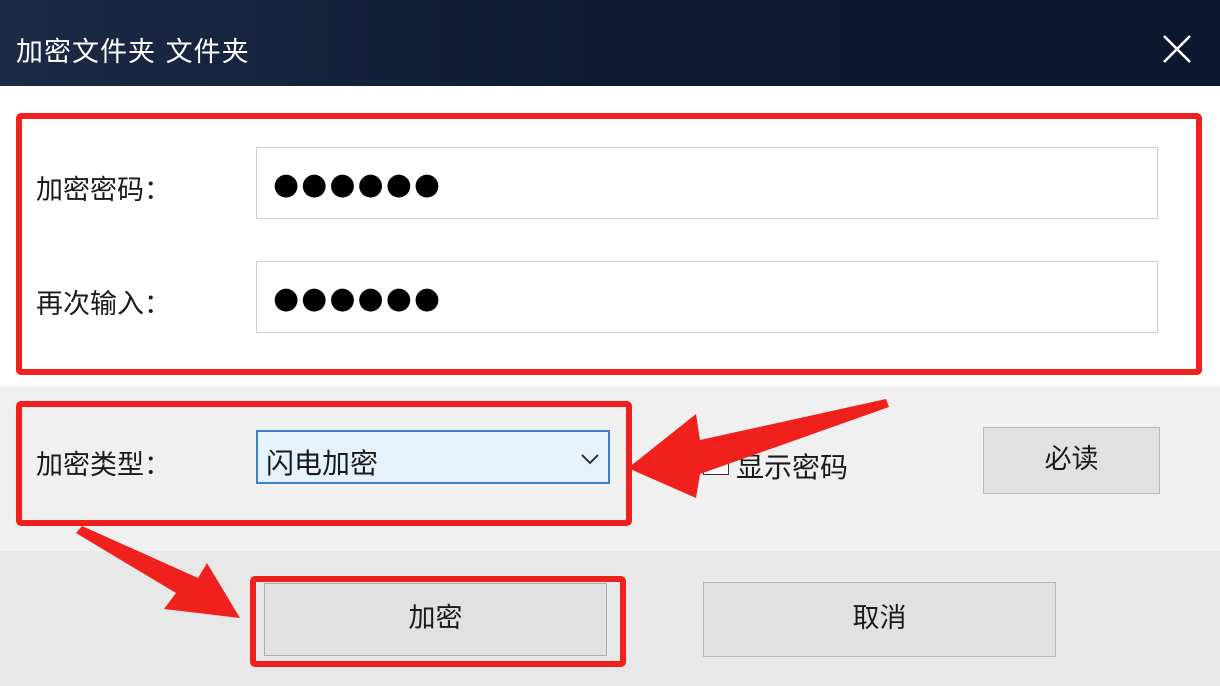 The width and height of the screenshot is (1220, 686). Describe the element at coordinates (879, 619) in the screenshot. I see `cancel-button: 取消` at that location.